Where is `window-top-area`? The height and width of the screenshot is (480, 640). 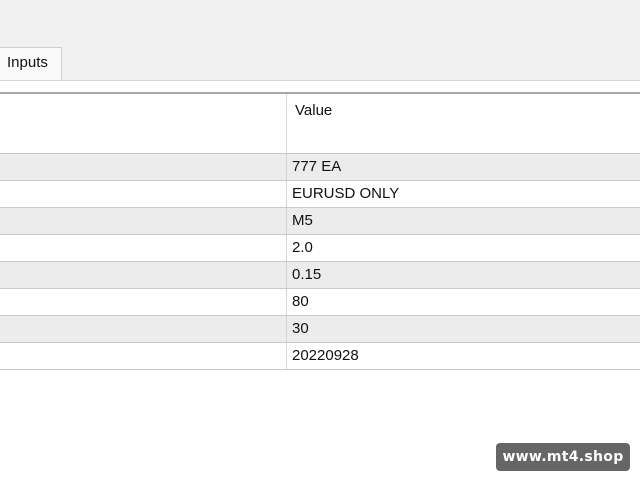 window-top-area is located at coordinates (320, 22).